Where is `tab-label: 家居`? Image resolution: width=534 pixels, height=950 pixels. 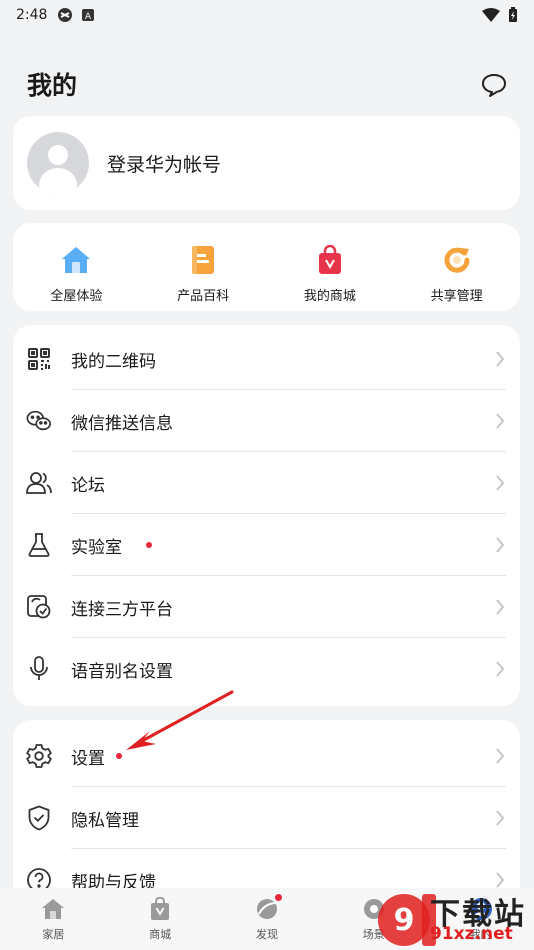 tab-label: 家居 is located at coordinates (53, 934).